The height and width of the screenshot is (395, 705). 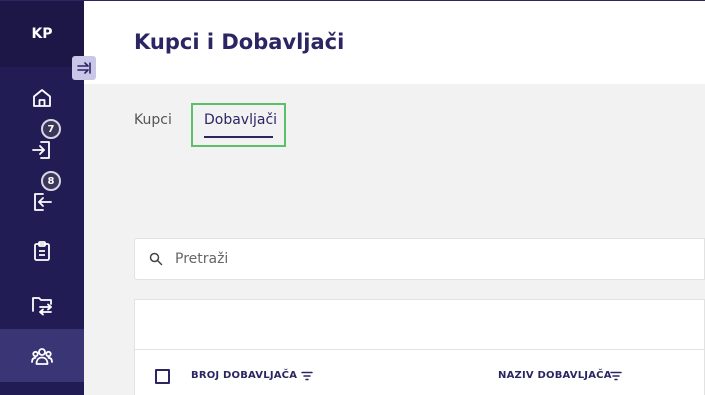 What do you see at coordinates (240, 120) in the screenshot?
I see `tab-dobavljaci: Dobavljači` at bounding box center [240, 120].